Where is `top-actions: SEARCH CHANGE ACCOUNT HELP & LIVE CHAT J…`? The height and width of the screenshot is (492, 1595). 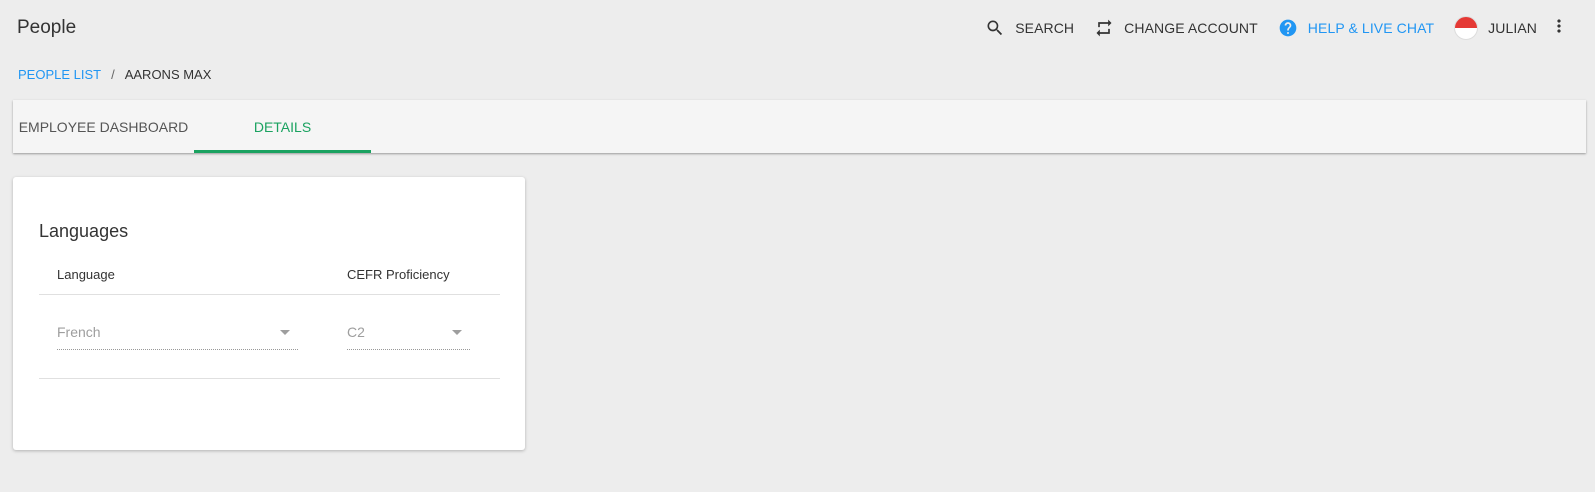 top-actions: SEARCH CHANGE ACCOUNT HELP & LIVE CHAT J… is located at coordinates (1290, 28).